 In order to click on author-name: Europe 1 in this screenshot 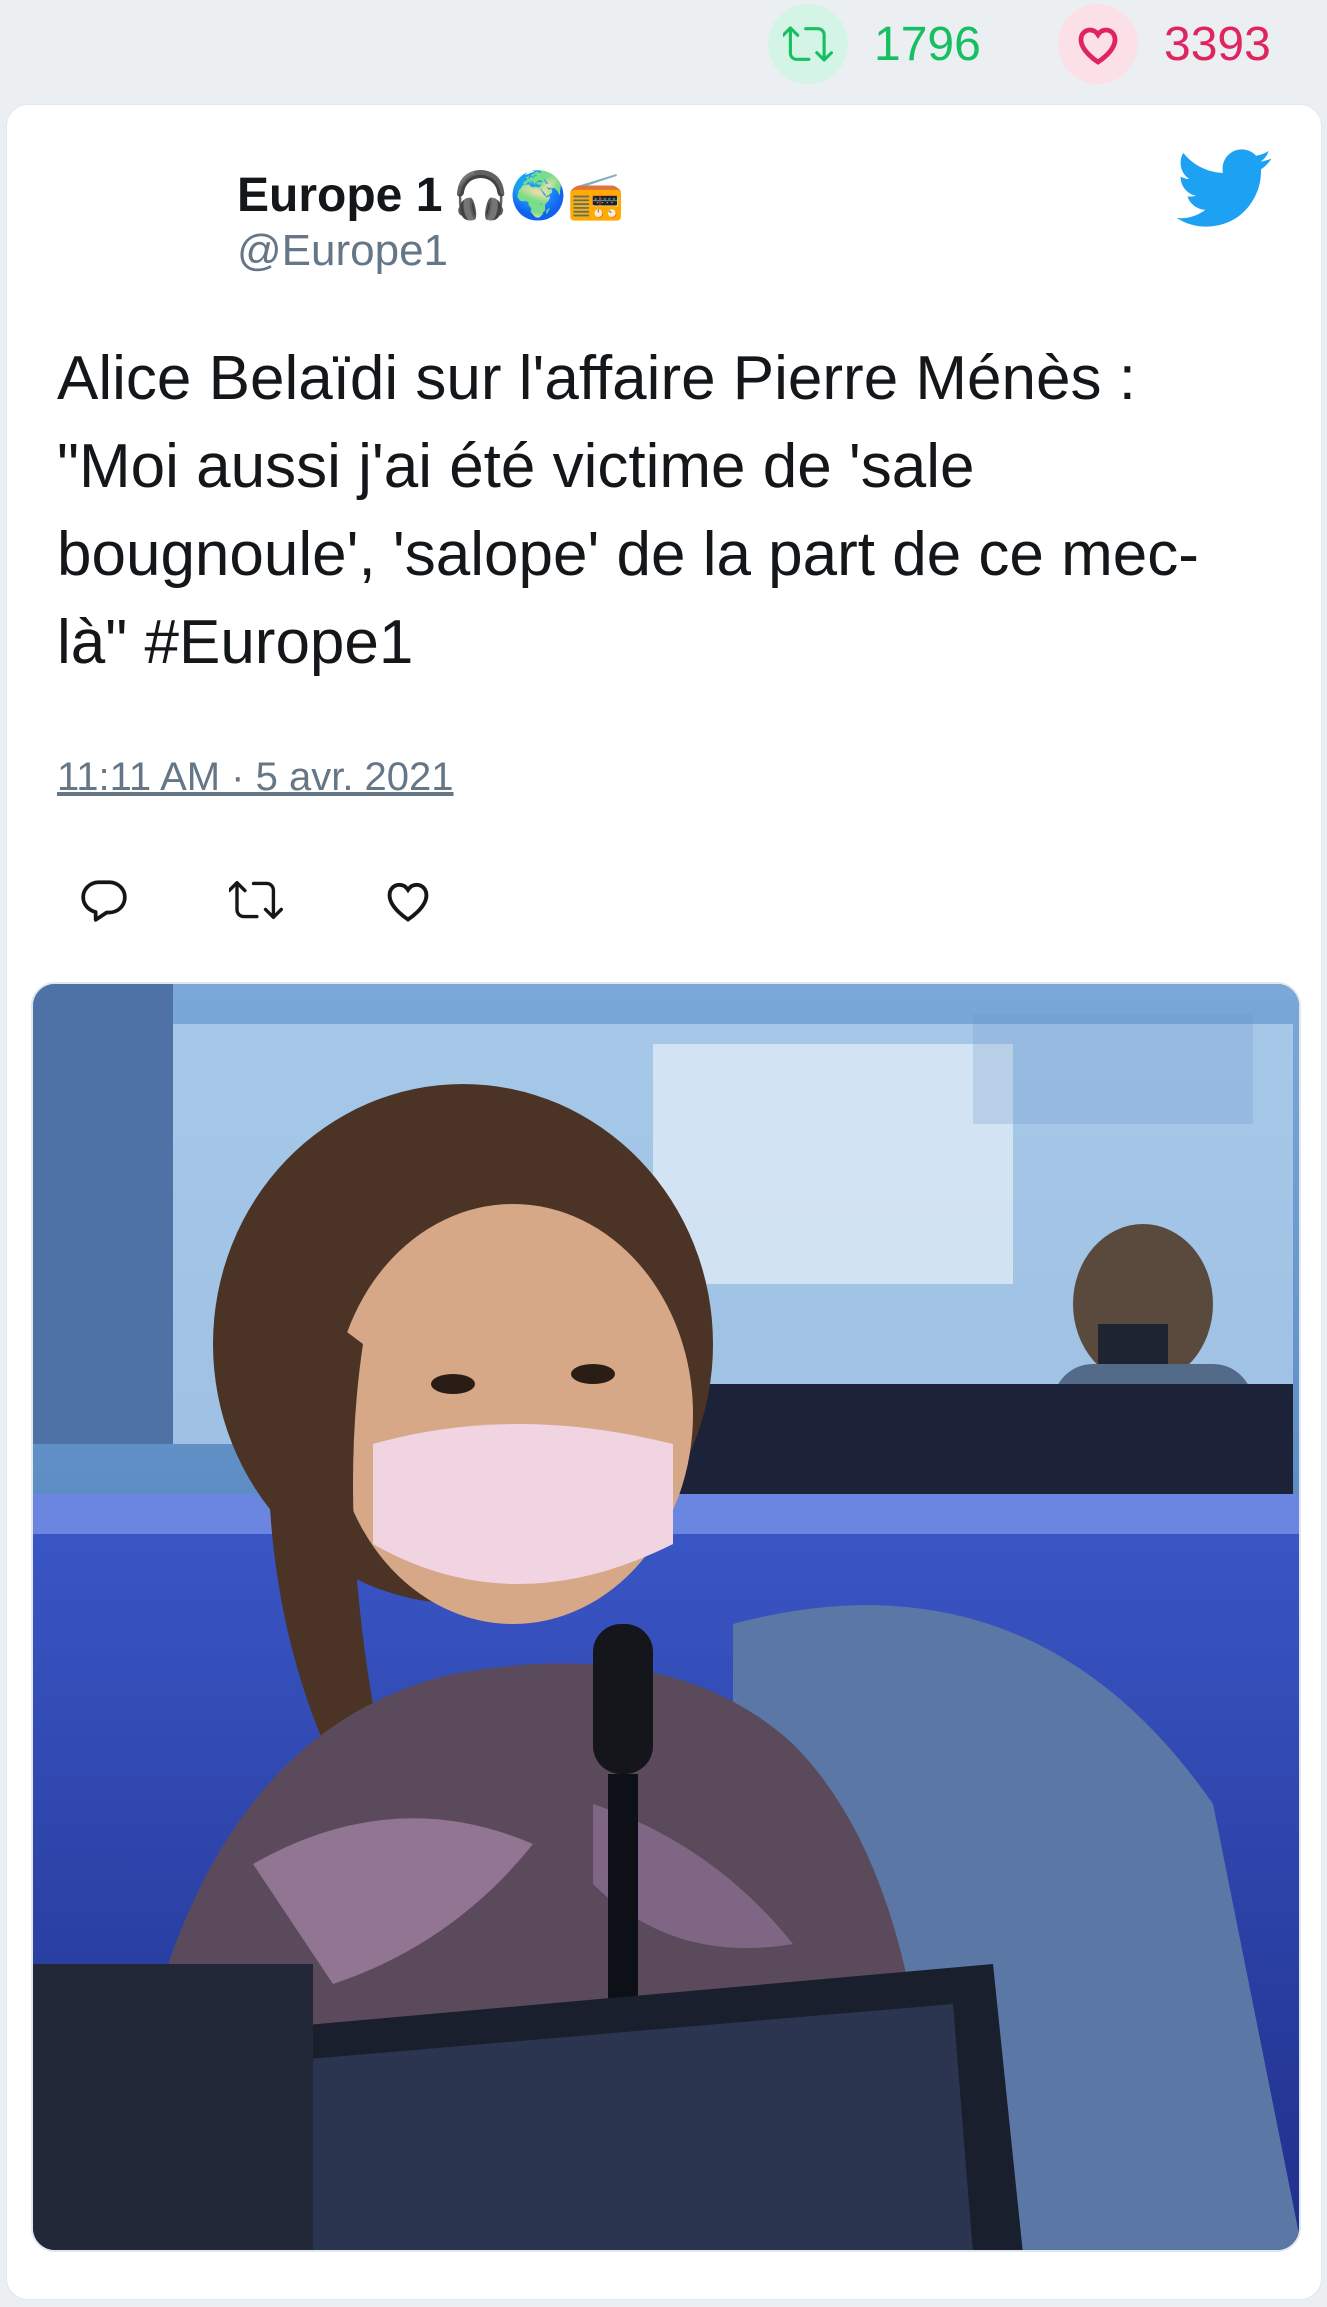, I will do `click(339, 195)`.